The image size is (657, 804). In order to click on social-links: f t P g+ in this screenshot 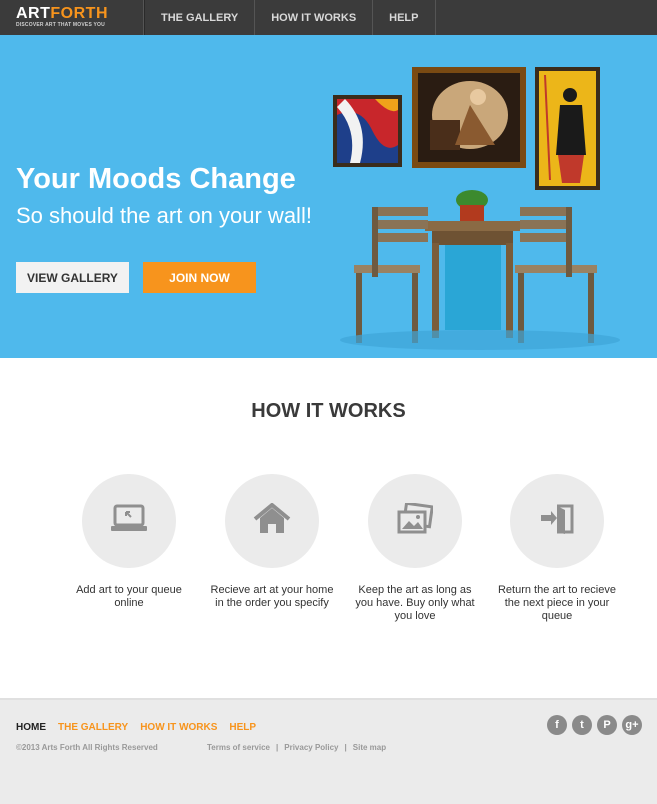, I will do `click(594, 725)`.